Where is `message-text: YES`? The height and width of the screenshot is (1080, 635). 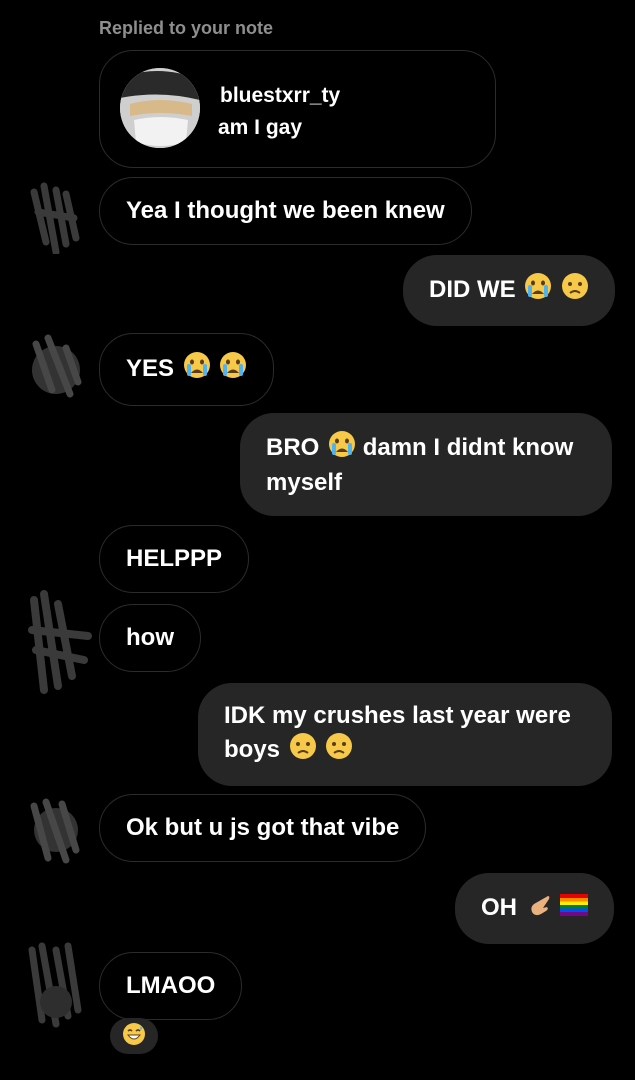 message-text: YES is located at coordinates (150, 368).